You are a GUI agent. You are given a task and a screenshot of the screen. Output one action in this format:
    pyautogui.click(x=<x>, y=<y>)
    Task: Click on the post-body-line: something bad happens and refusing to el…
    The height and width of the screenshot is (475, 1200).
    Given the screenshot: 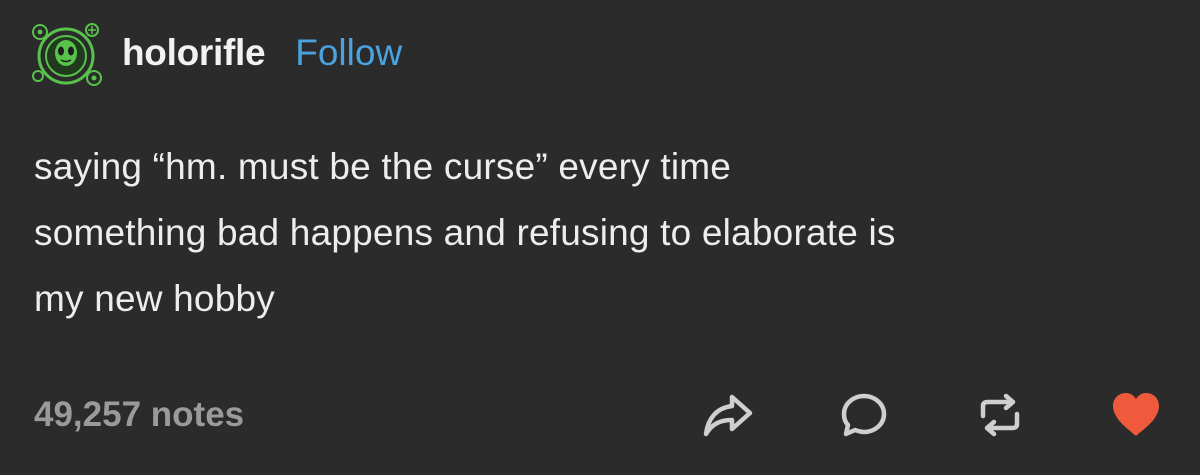 What is the action you would take?
    pyautogui.click(x=465, y=232)
    